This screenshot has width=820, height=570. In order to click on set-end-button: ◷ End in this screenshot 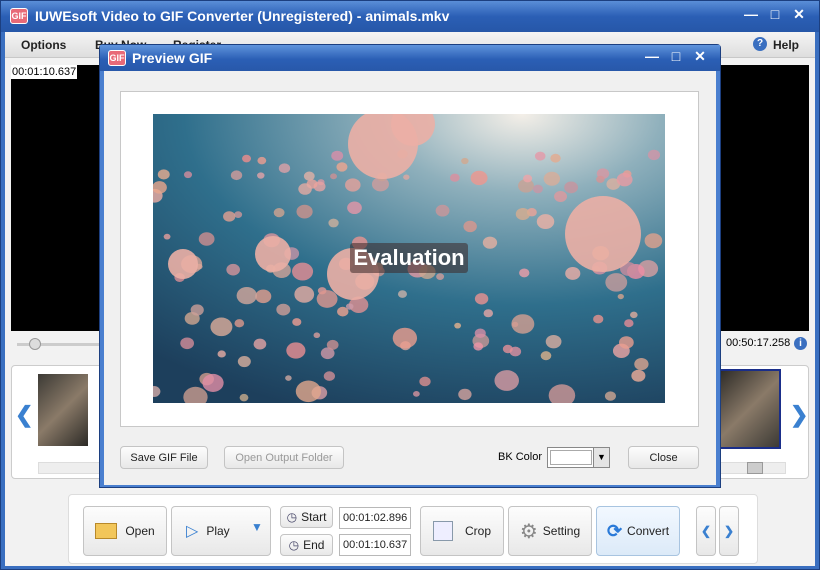, I will do `click(306, 545)`.